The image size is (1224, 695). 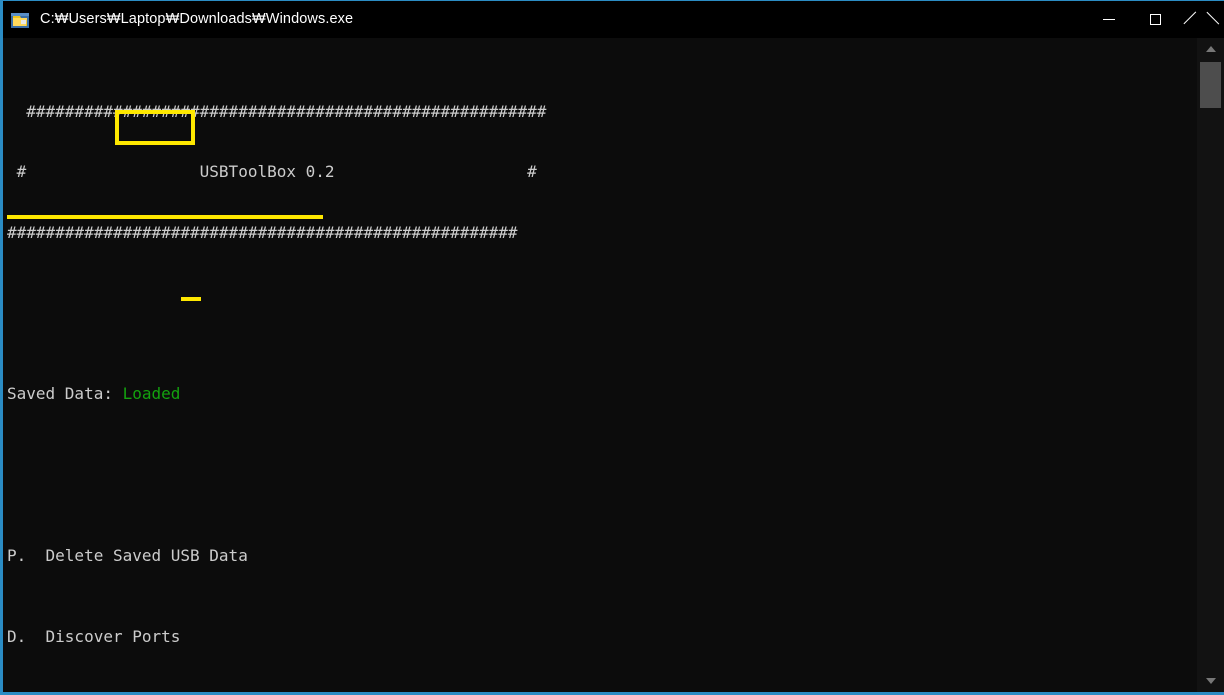 I want to click on minimize-icon, so click(x=1109, y=19).